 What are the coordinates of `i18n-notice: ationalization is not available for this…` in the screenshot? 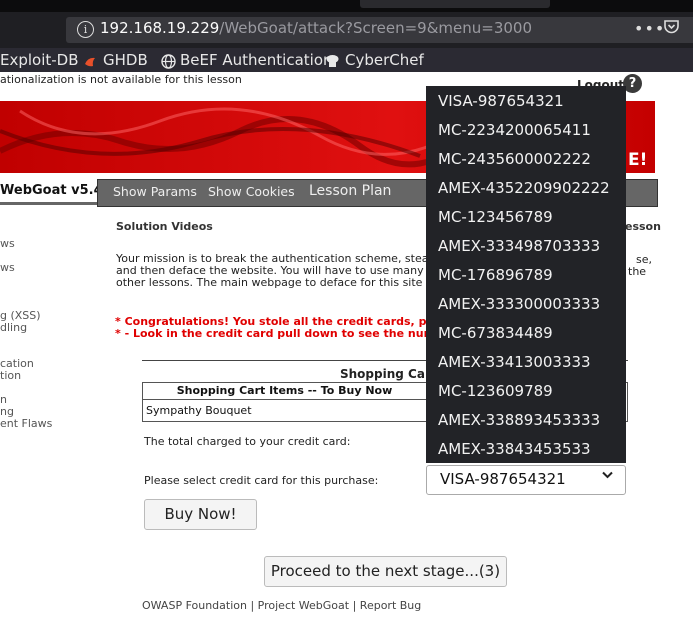 It's located at (121, 79).